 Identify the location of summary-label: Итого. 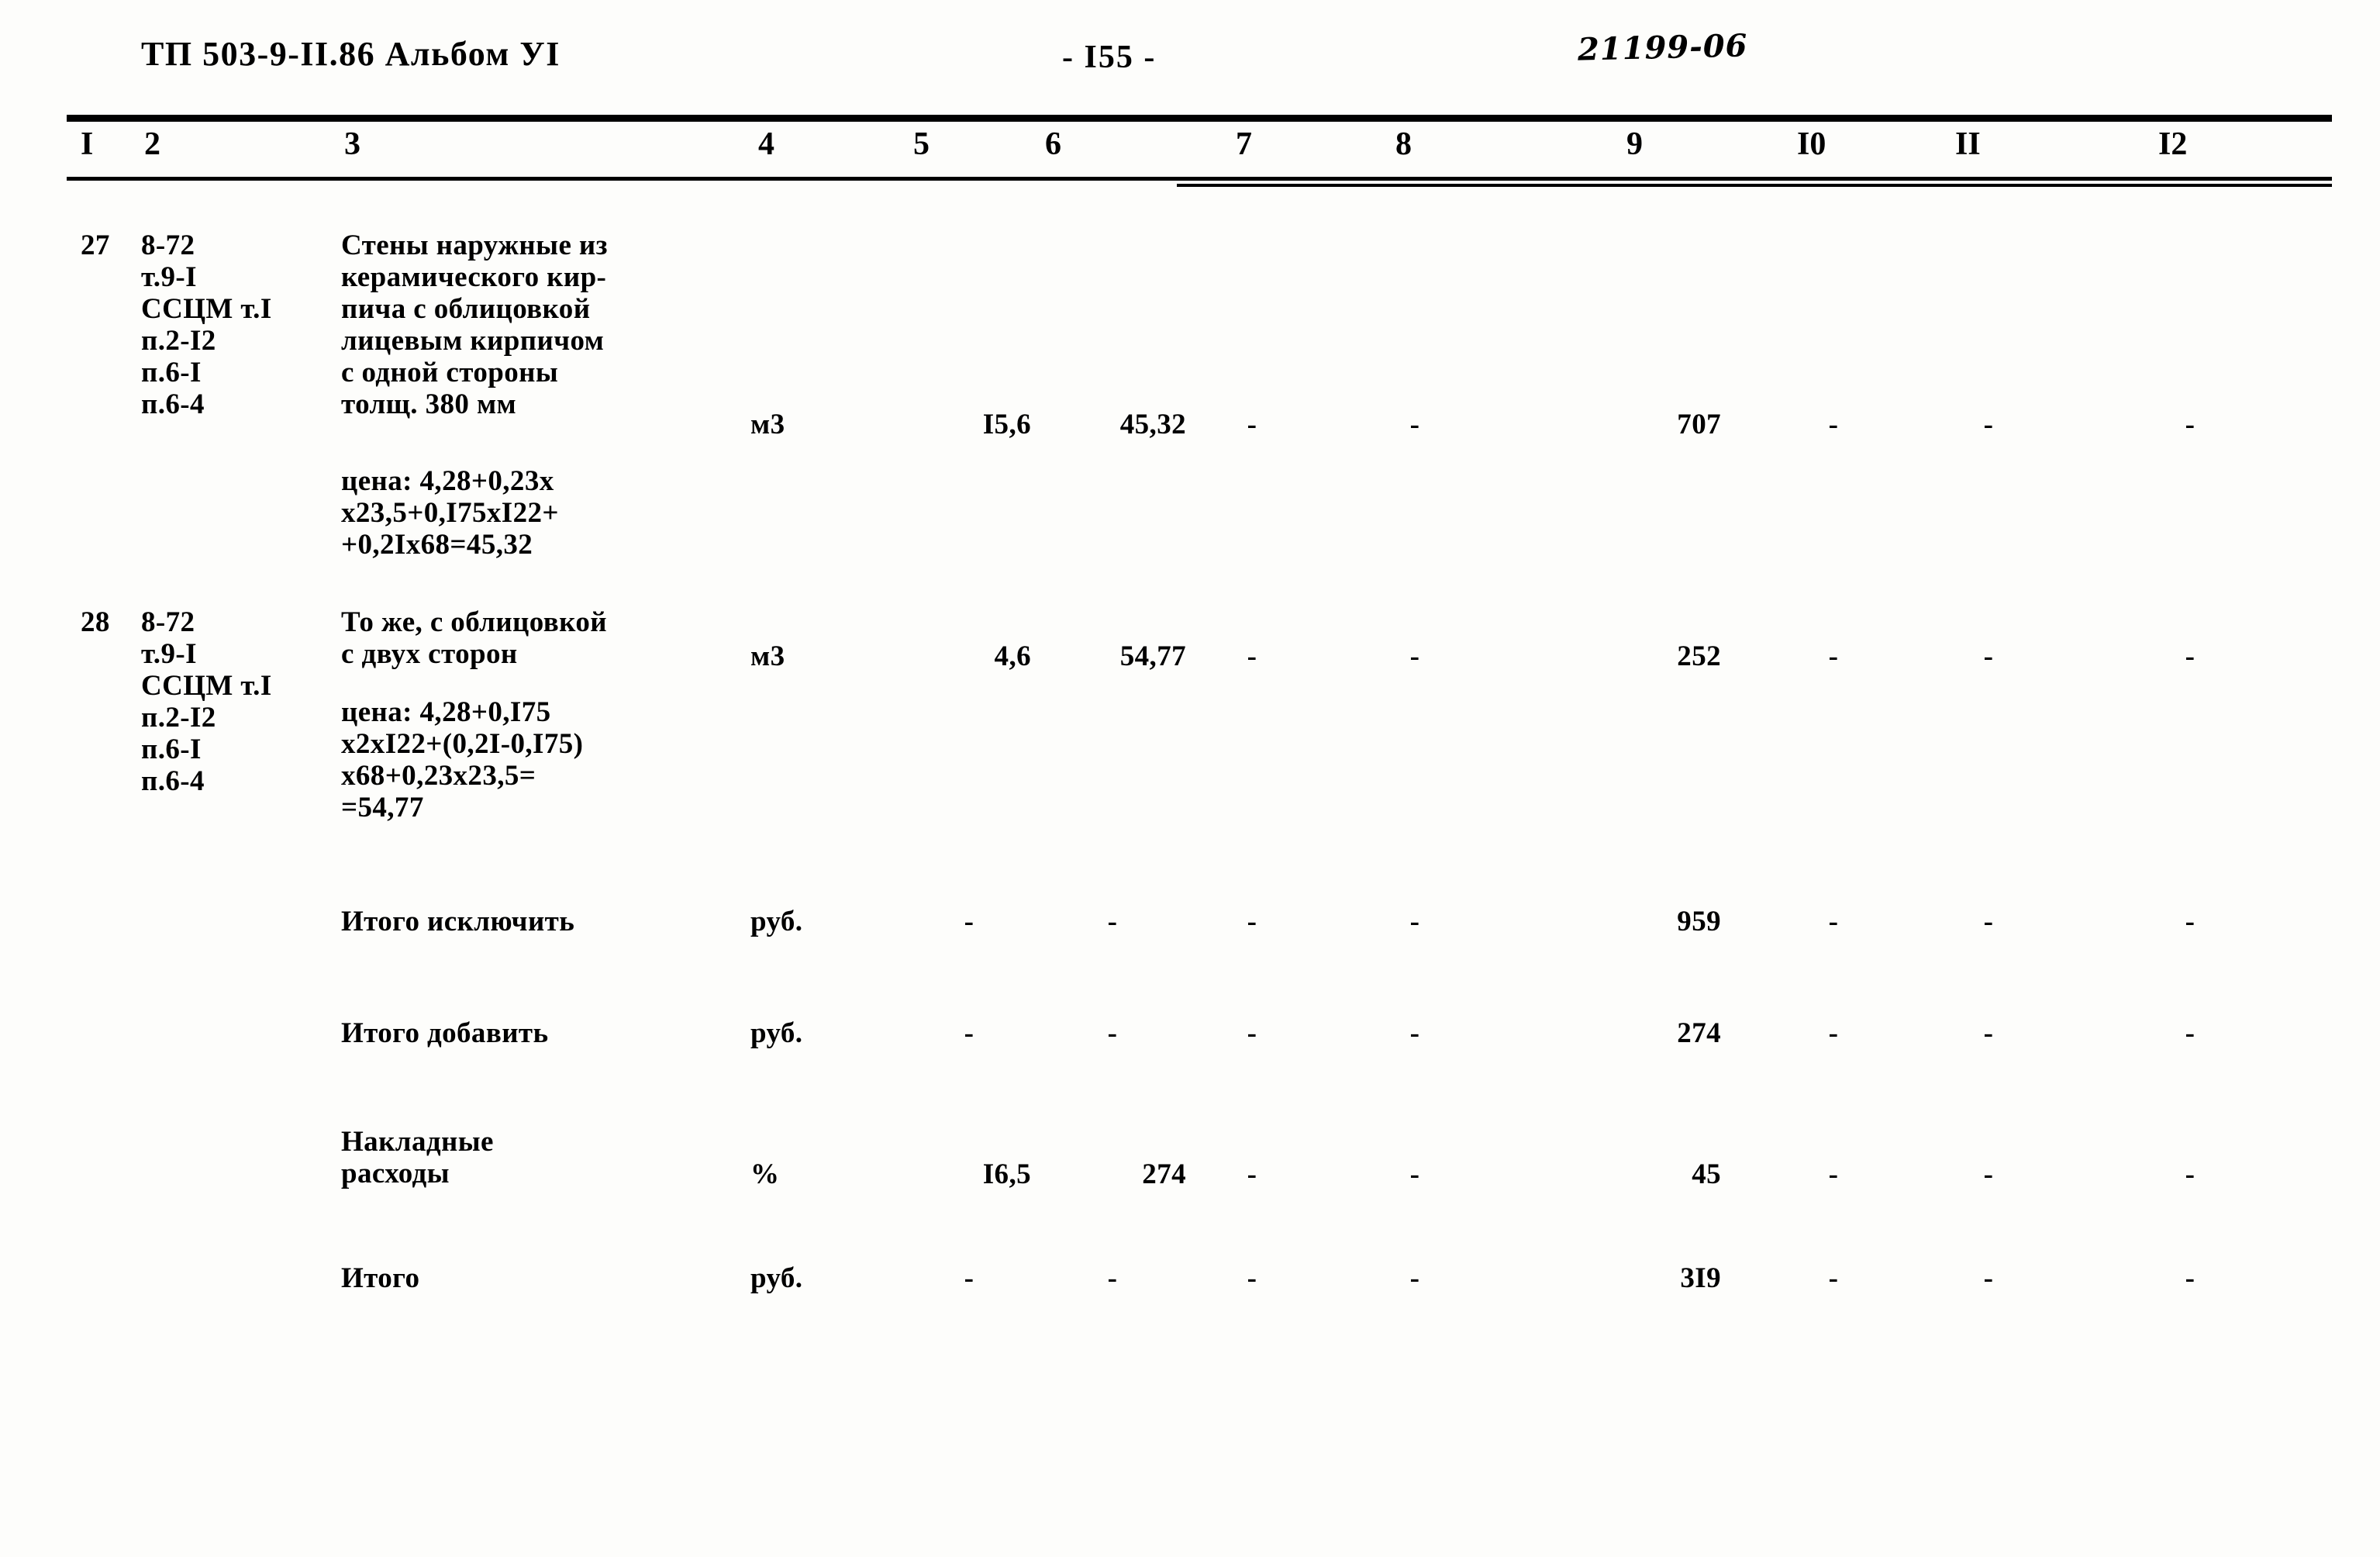
(380, 1278).